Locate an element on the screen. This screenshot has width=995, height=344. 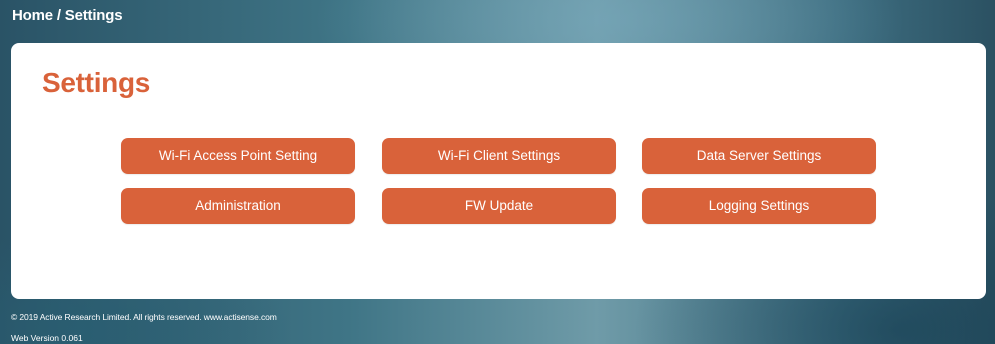
breadcrumb: Home / Settings is located at coordinates (67, 15).